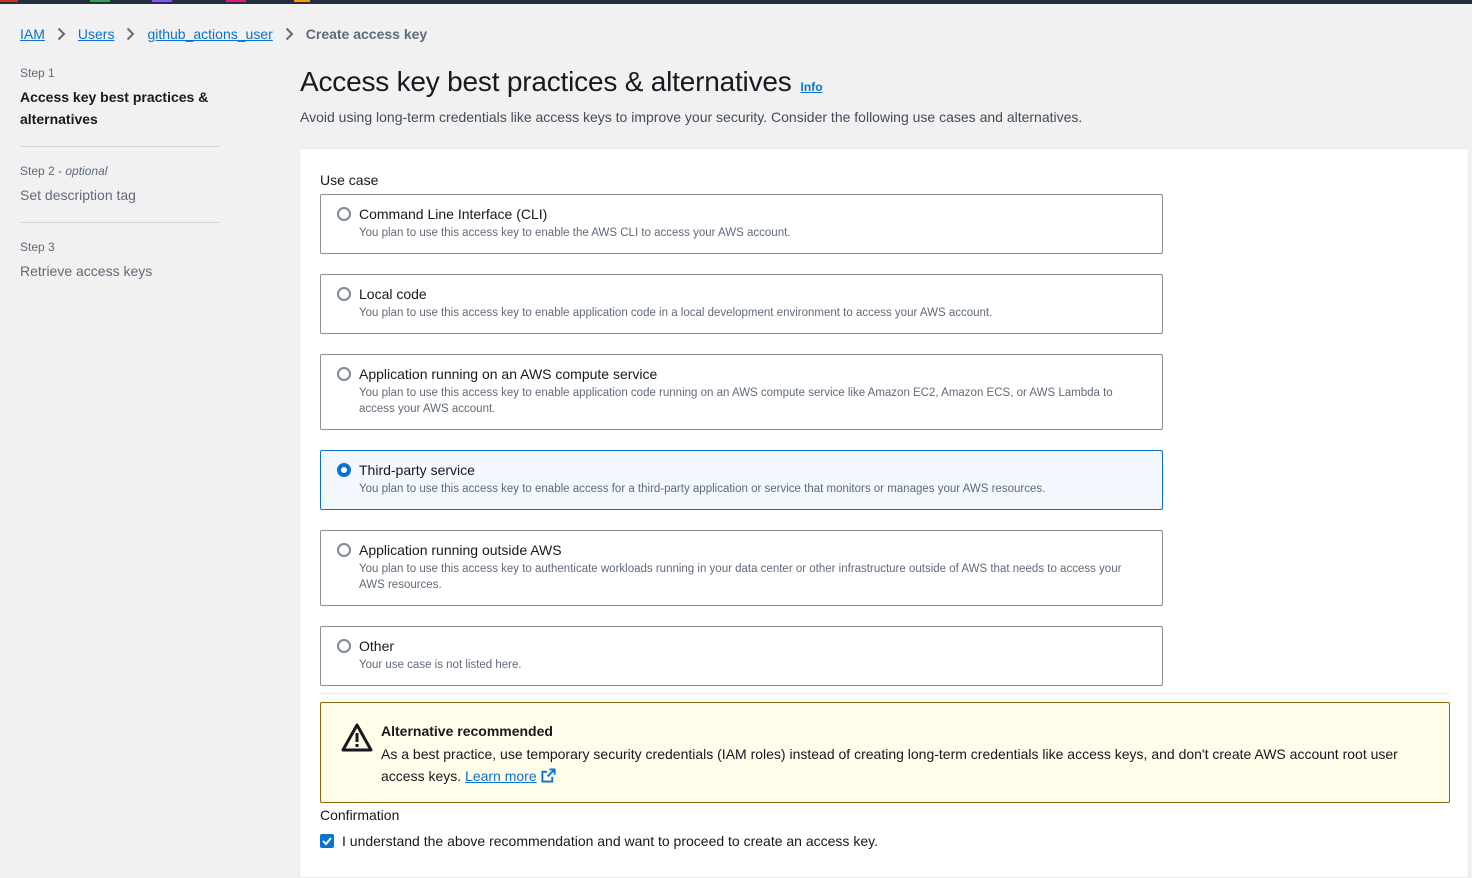 The image size is (1472, 878). I want to click on divider, so click(885, 693).